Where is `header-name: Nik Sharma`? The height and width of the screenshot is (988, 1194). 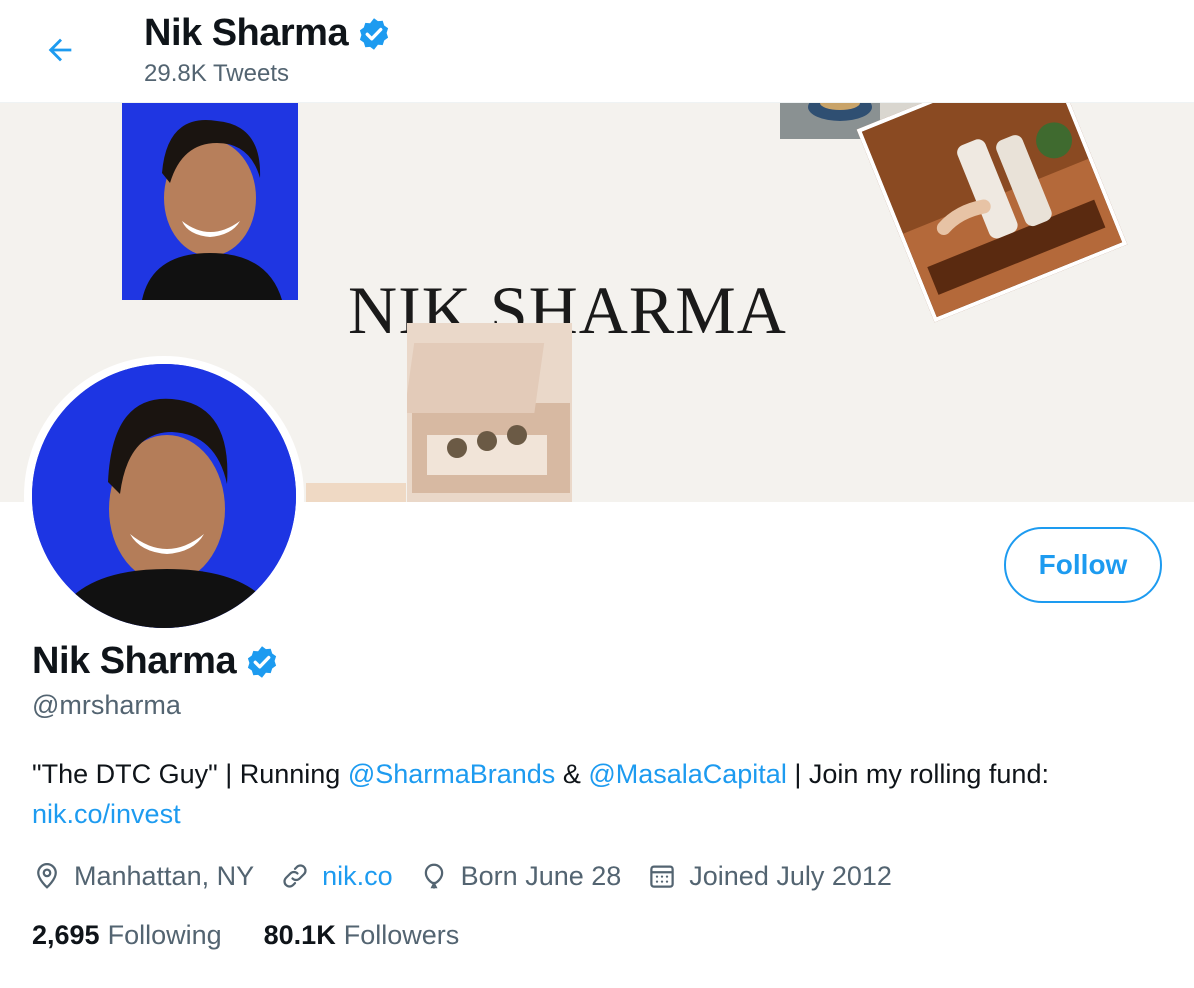 header-name: Nik Sharma is located at coordinates (246, 33).